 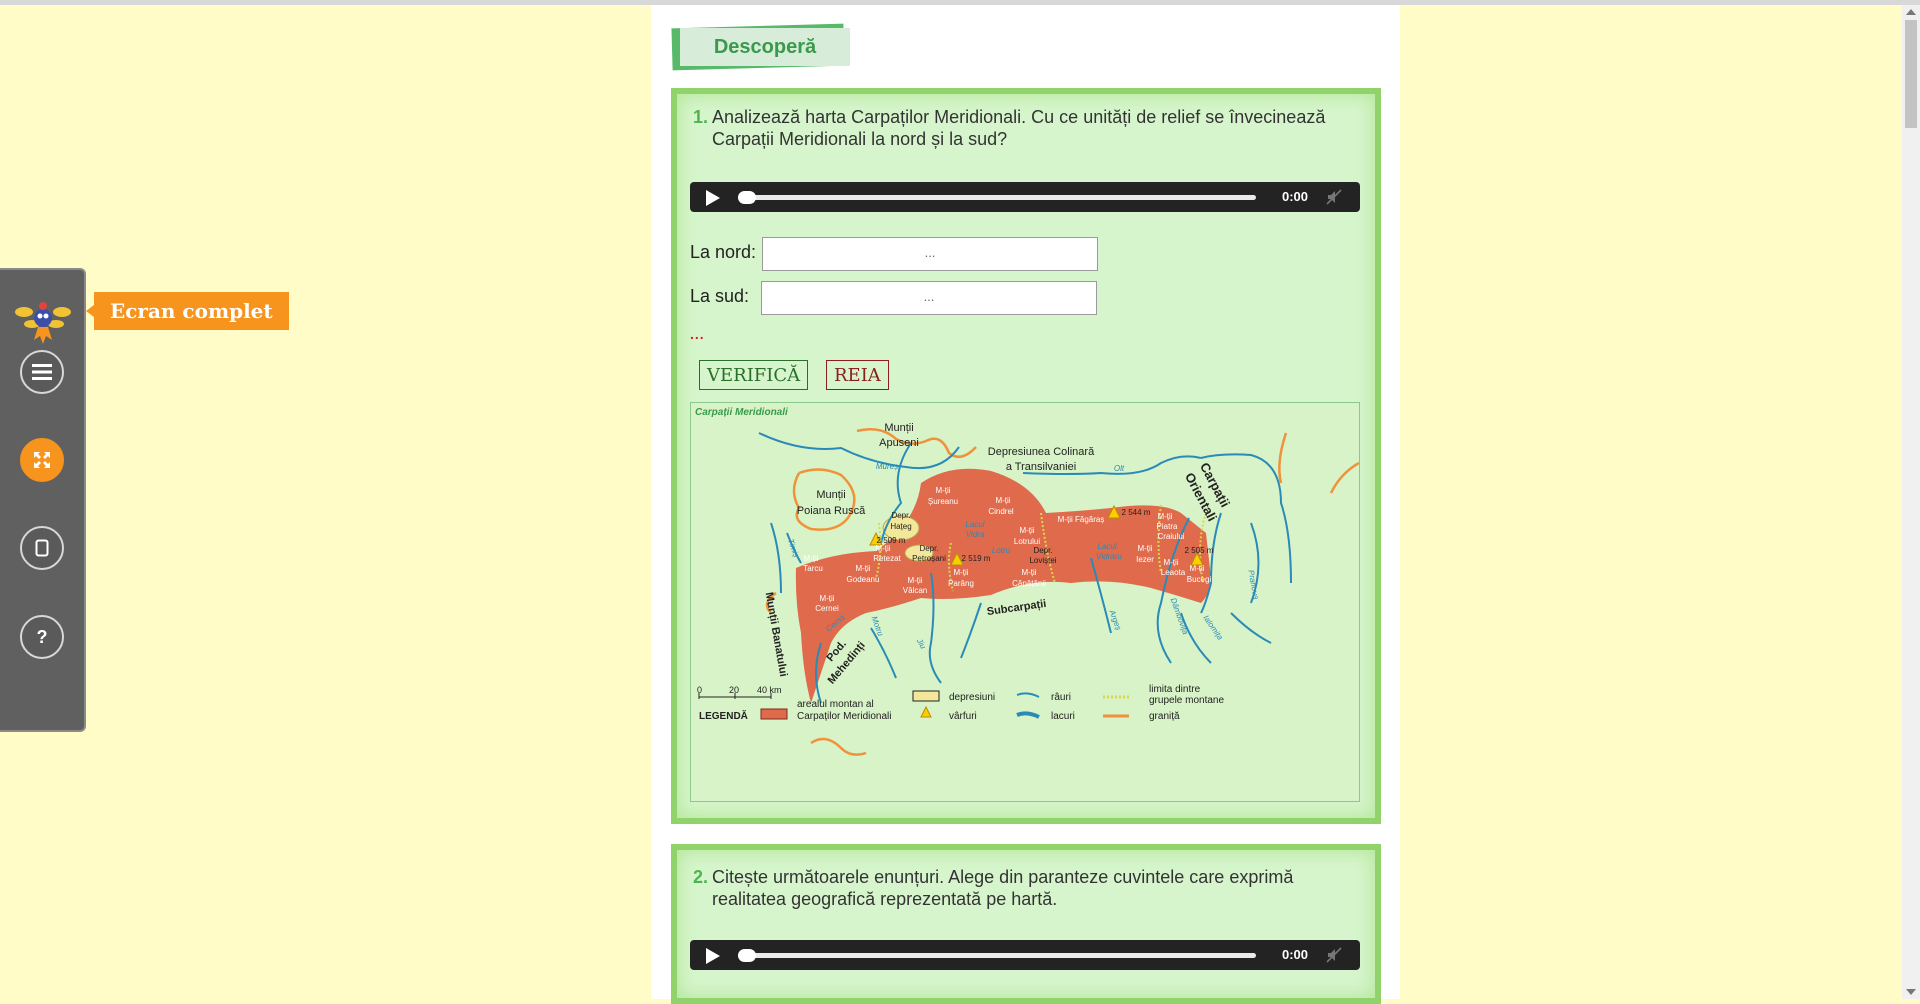 I want to click on label-godeanu-1: M-ții, so click(x=862, y=568).